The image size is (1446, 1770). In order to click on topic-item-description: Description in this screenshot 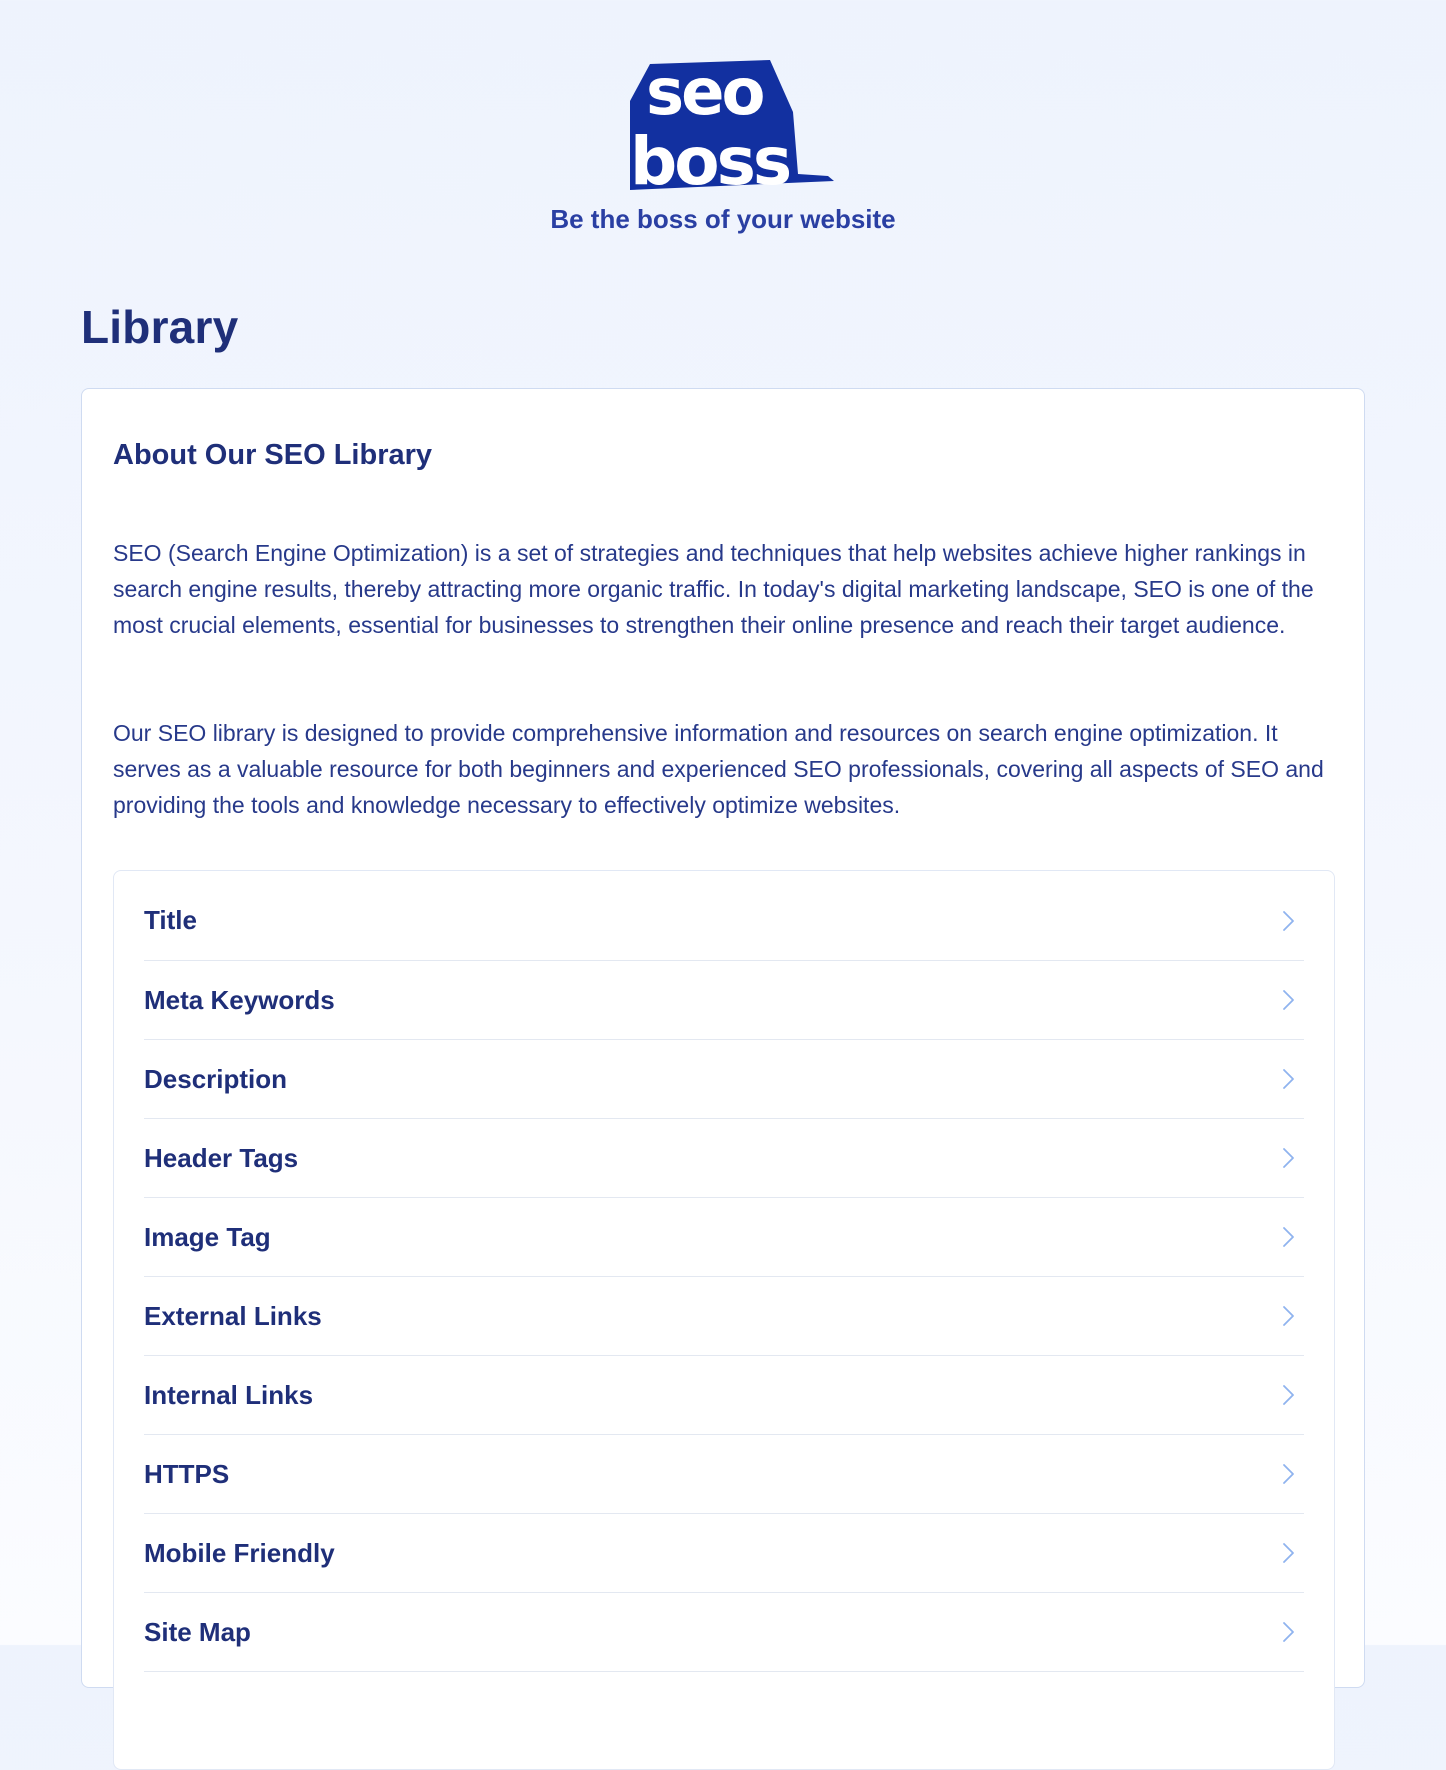, I will do `click(724, 1079)`.